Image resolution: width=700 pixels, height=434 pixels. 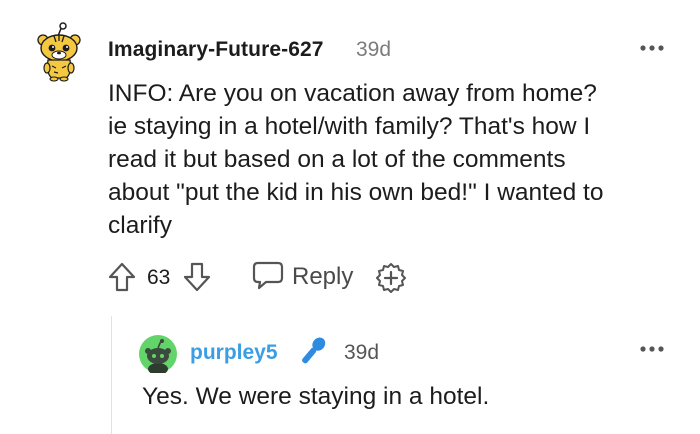 I want to click on reply-button-label: Reply, so click(x=323, y=276).